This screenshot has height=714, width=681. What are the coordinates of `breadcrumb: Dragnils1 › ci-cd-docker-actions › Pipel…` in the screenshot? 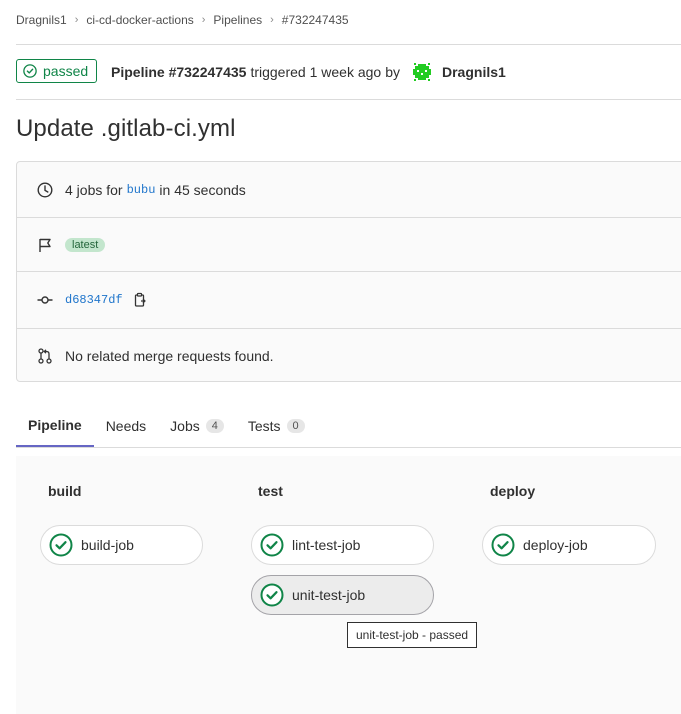 It's located at (182, 20).